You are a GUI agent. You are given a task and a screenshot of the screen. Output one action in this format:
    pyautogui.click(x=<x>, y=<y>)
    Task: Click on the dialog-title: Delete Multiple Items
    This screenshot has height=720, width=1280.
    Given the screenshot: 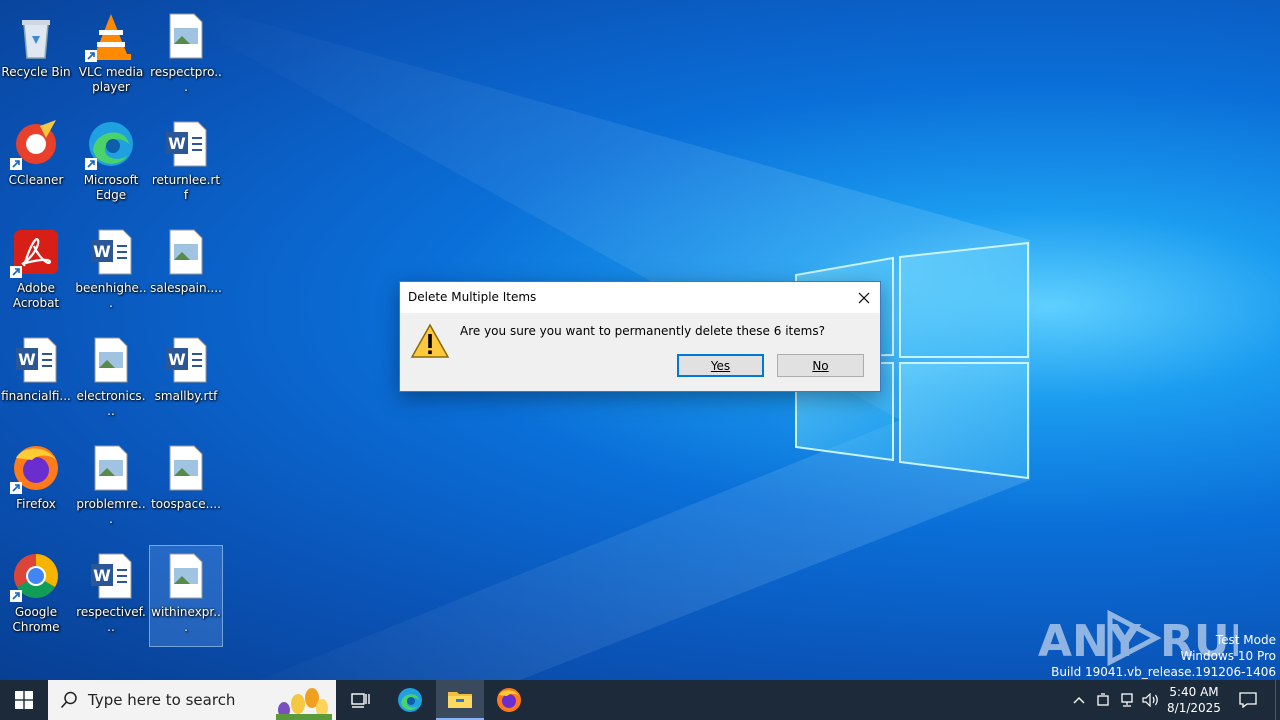 What is the action you would take?
    pyautogui.click(x=472, y=297)
    